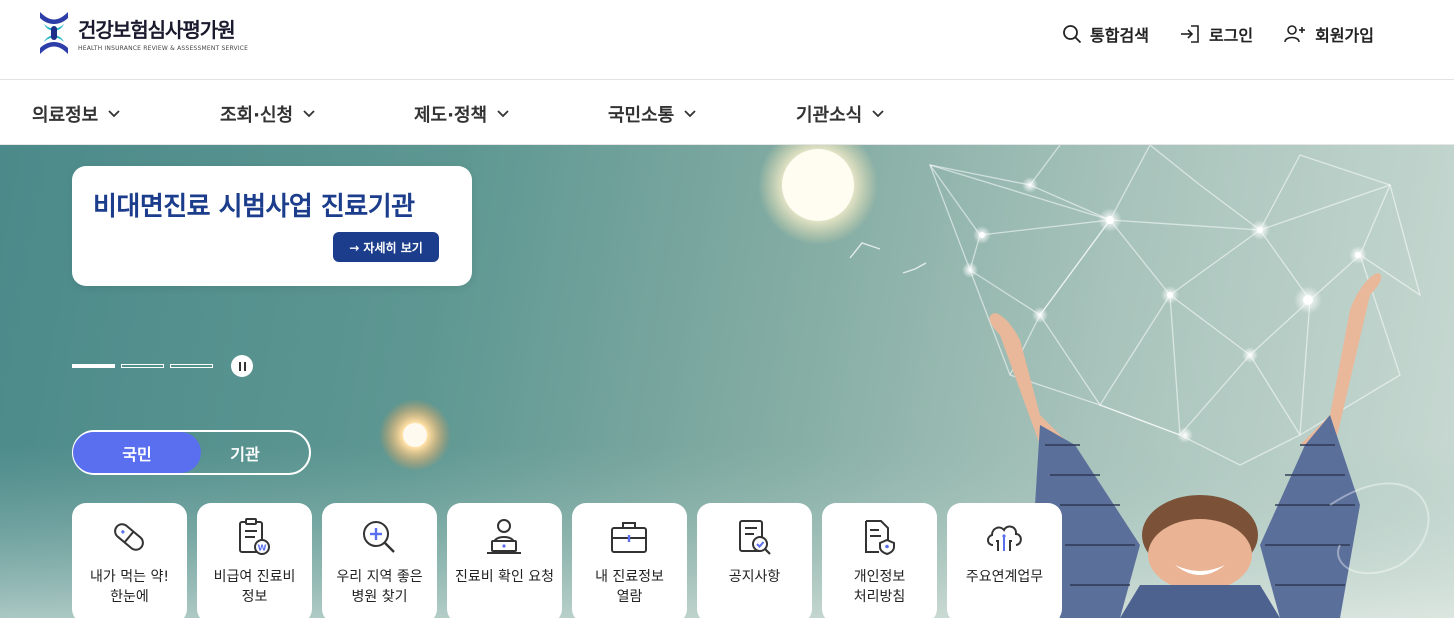 Image resolution: width=1454 pixels, height=618 pixels. I want to click on nav-system-policy-label: 제도·정책, so click(451, 115).